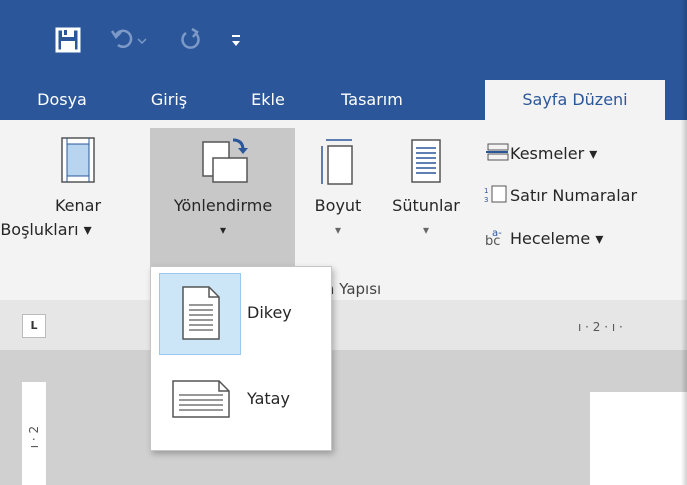 This screenshot has width=687, height=485. I want to click on columns-dropdown-arrow: ▾, so click(426, 230).